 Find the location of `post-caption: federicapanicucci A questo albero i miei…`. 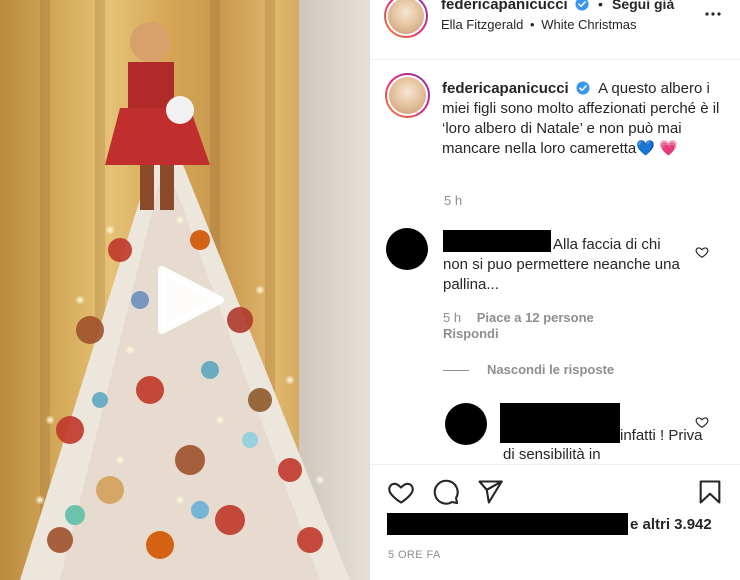

post-caption: federicapanicucci A questo albero i miei… is located at coordinates (587, 119).